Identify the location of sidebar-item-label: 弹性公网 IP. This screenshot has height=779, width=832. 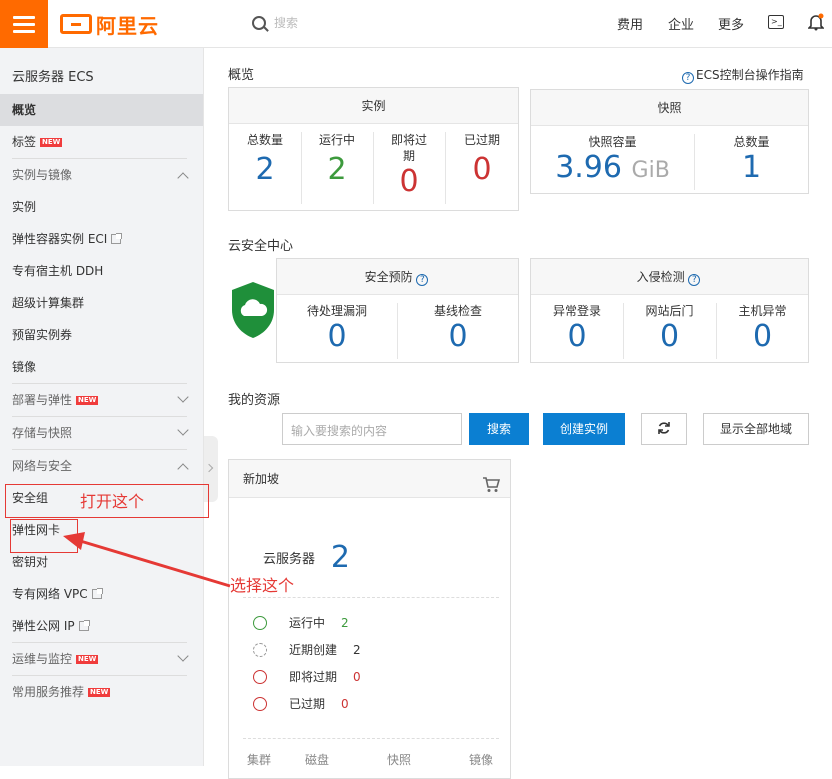
(43, 626).